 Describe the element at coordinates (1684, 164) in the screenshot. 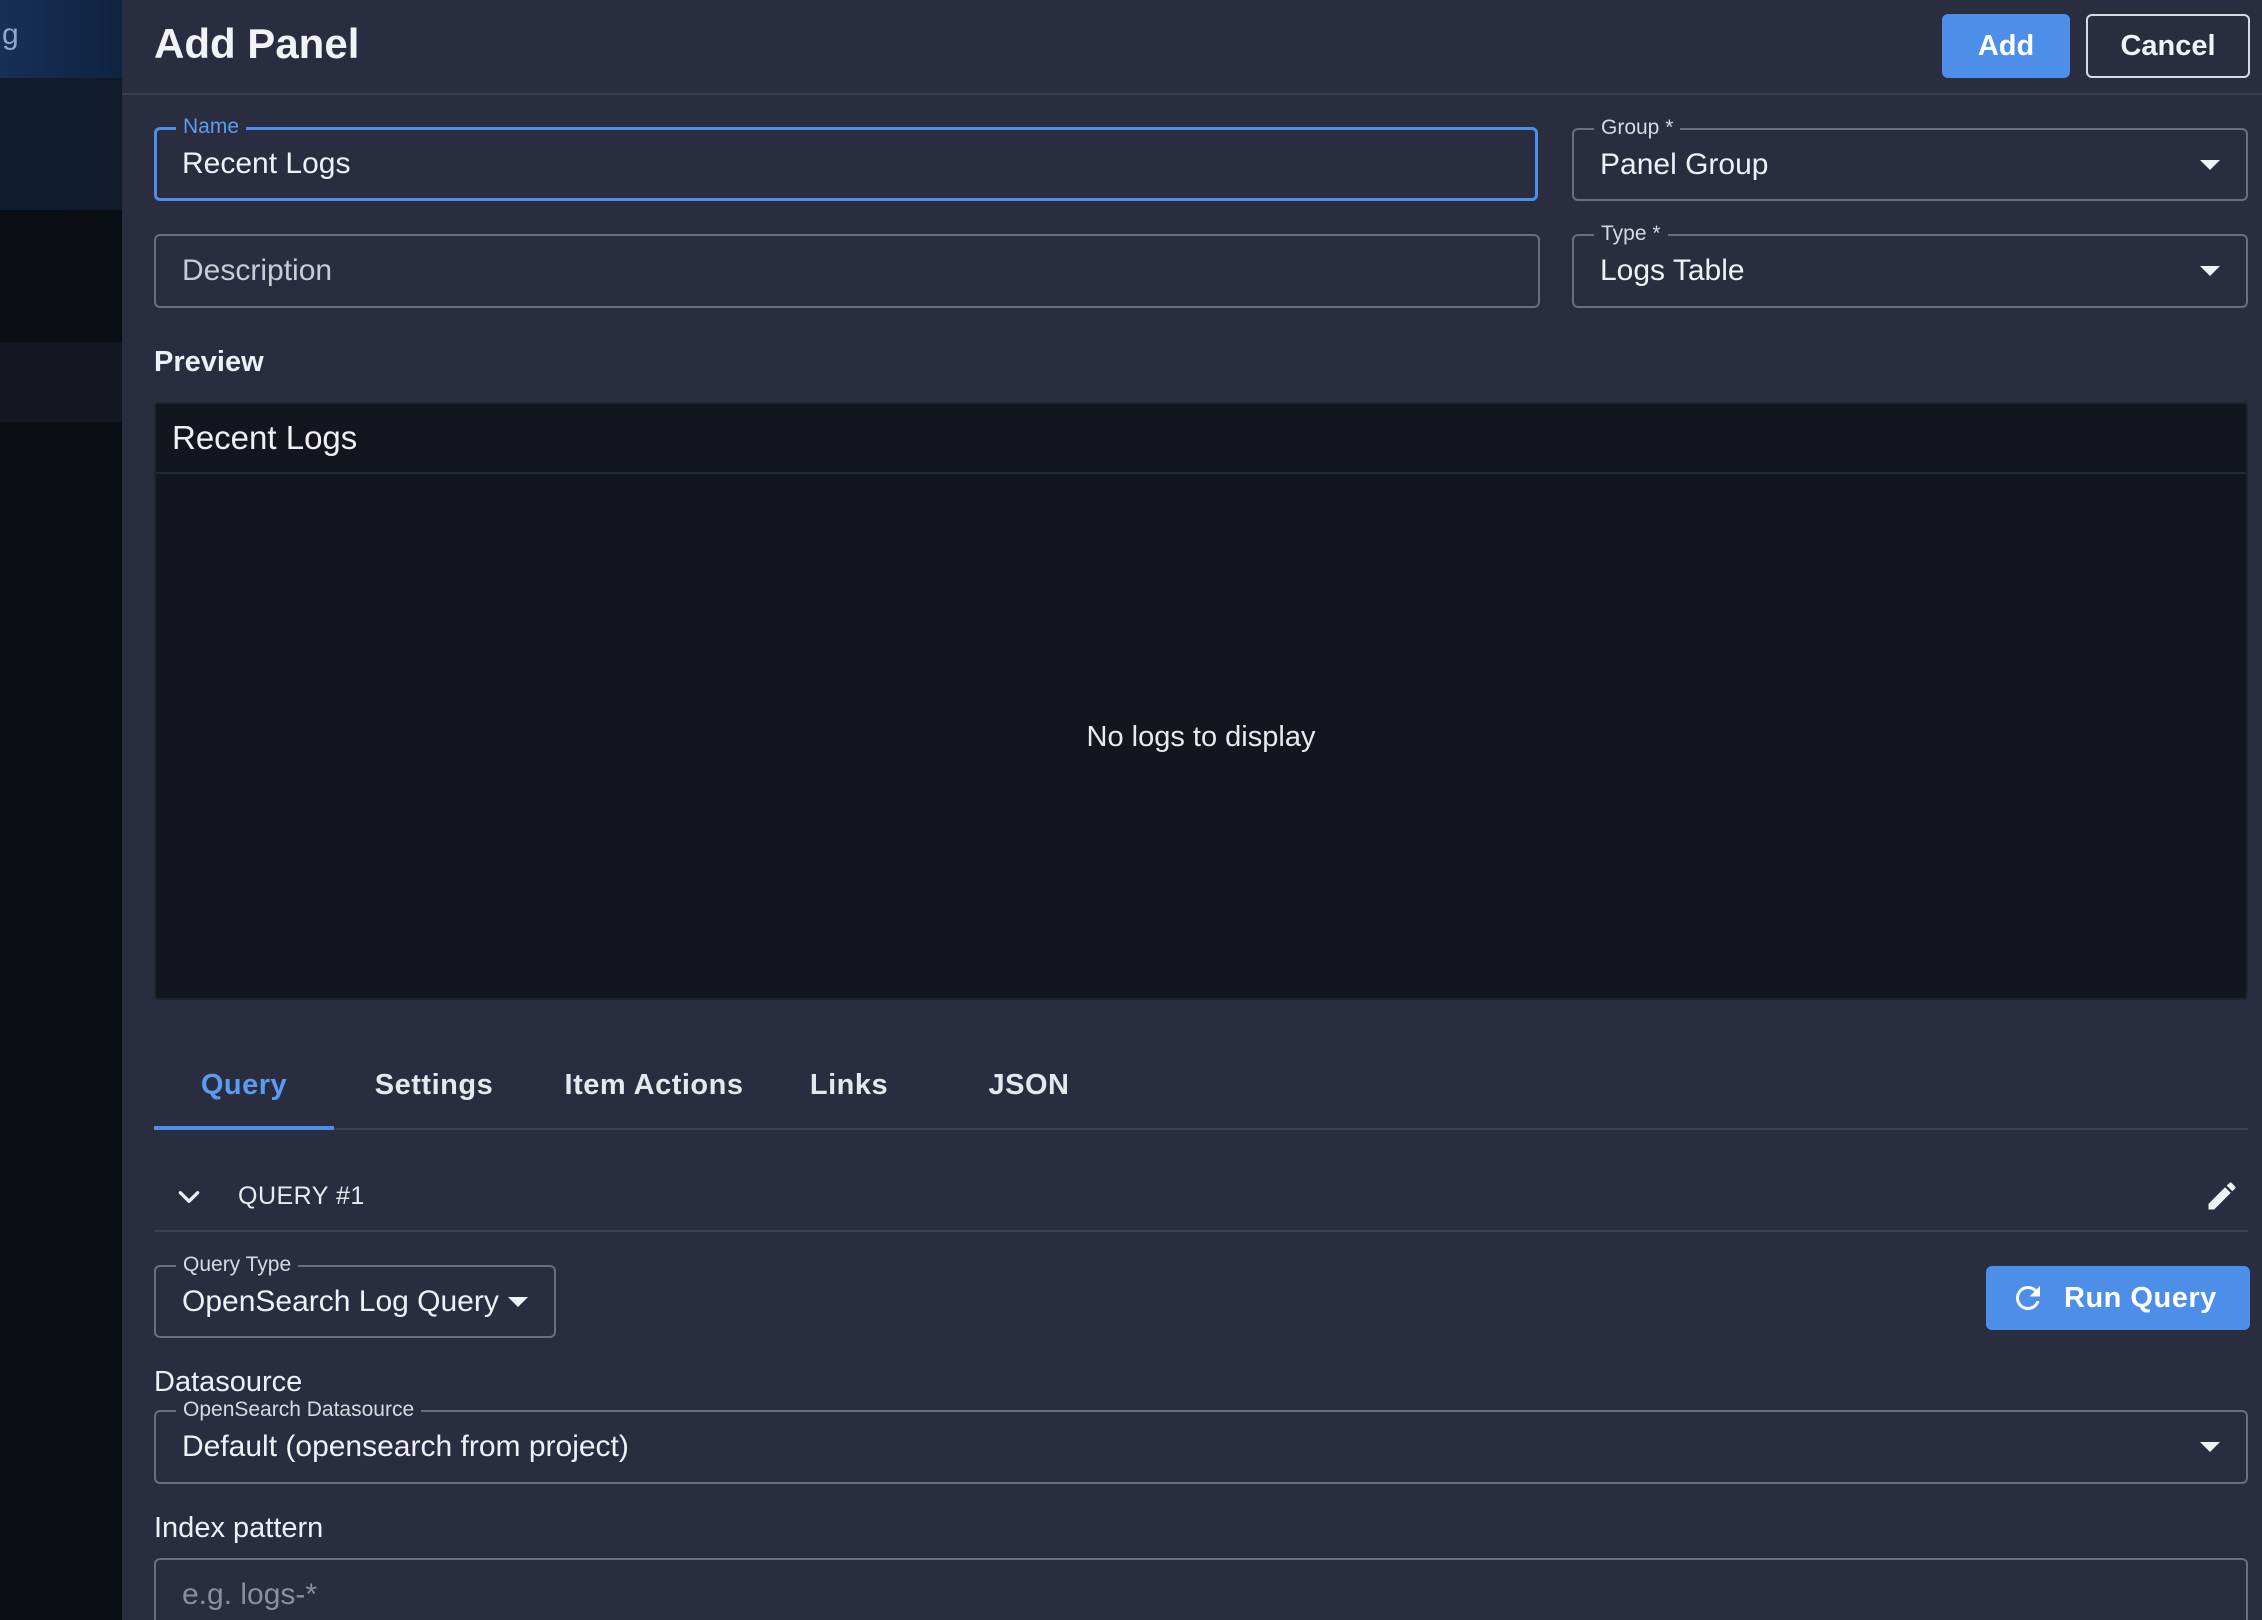

I see `group-select-value: Panel Group` at that location.